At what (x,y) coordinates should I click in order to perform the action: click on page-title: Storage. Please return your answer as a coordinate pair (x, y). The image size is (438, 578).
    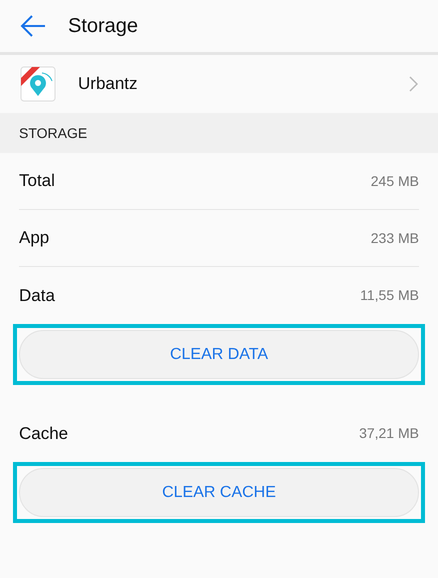
    Looking at the image, I should click on (103, 26).